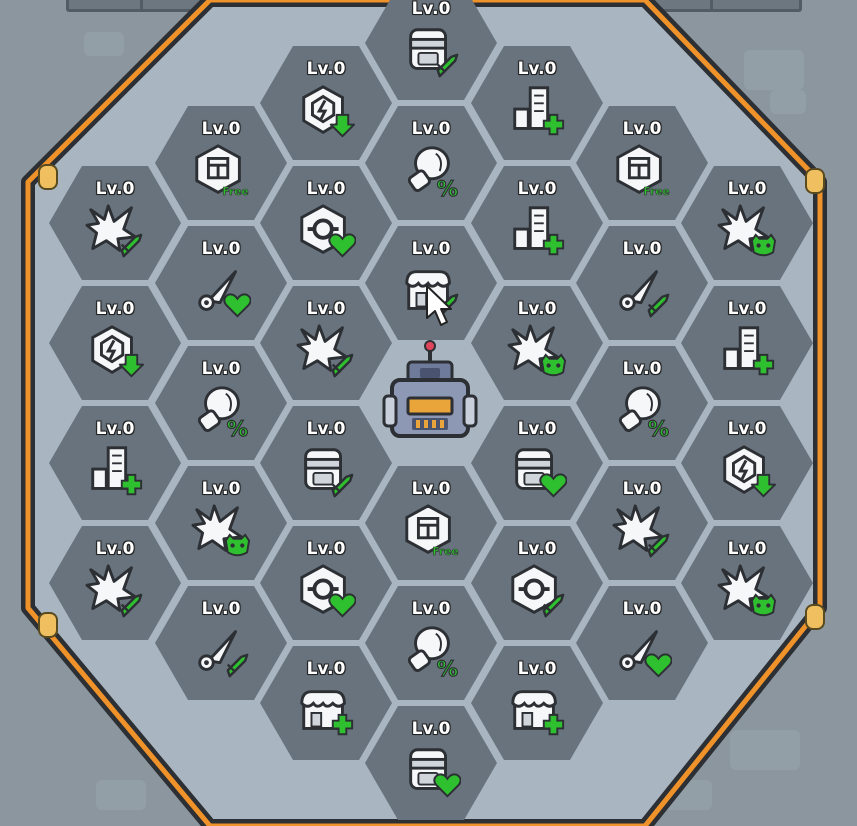  What do you see at coordinates (439, 305) in the screenshot?
I see `mouse-cursor-icon` at bounding box center [439, 305].